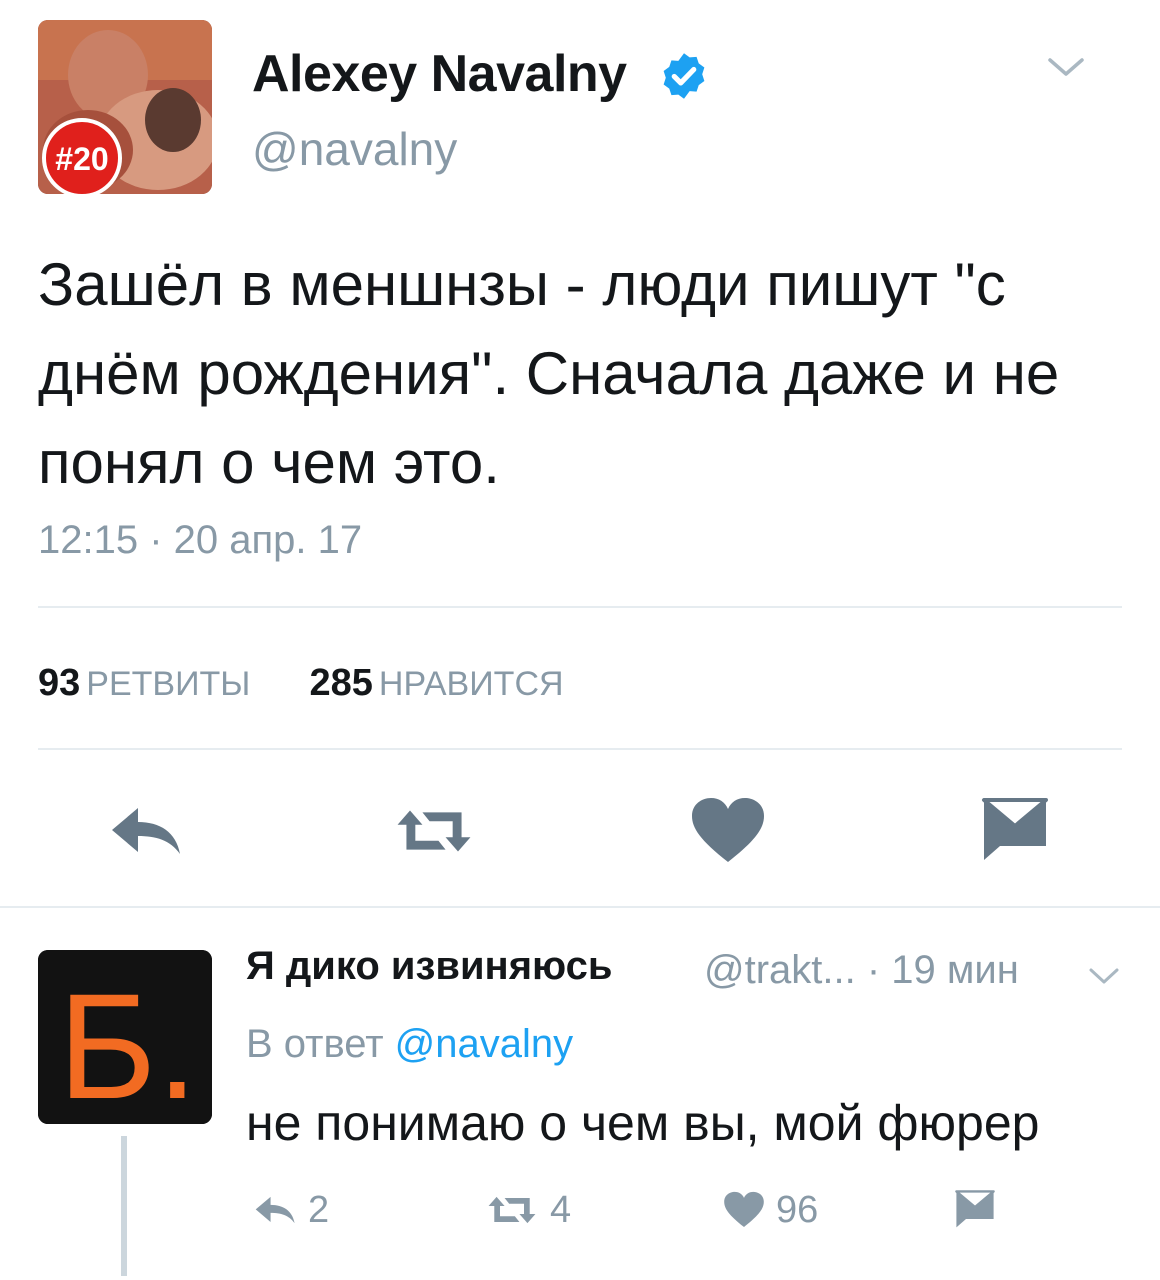  What do you see at coordinates (354, 149) in the screenshot?
I see `author-handle: @navalny` at bounding box center [354, 149].